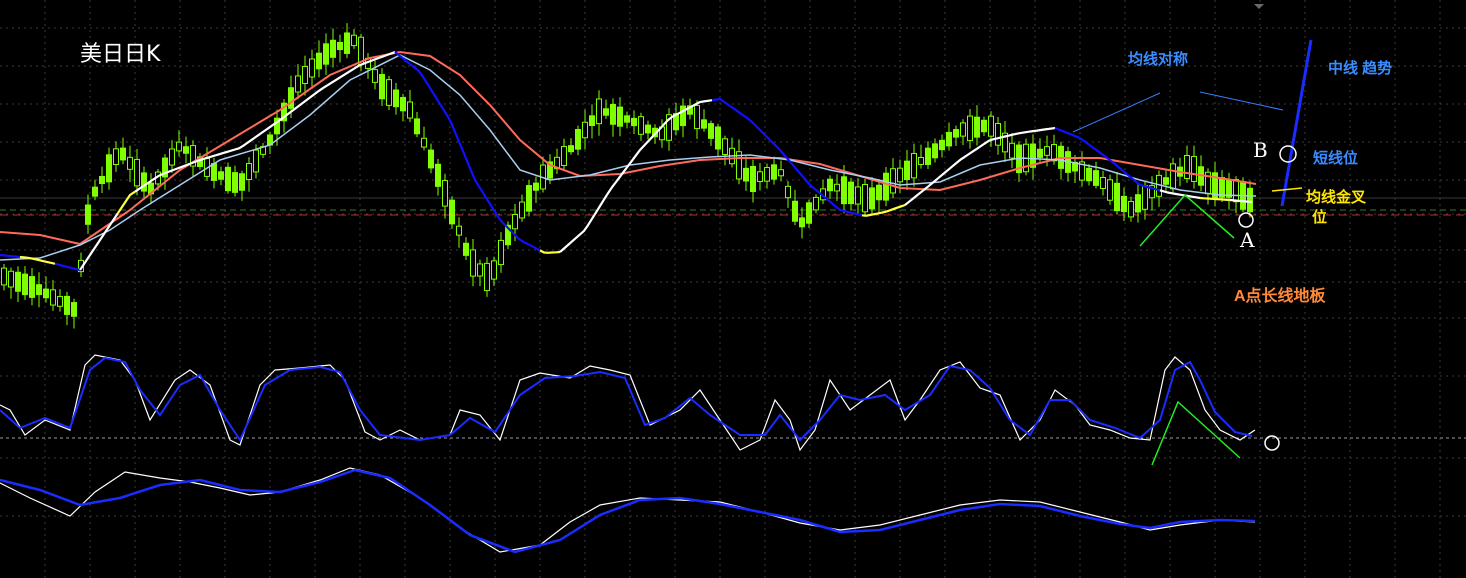  I want to click on oscillator-2-slow-line, so click(628, 511).